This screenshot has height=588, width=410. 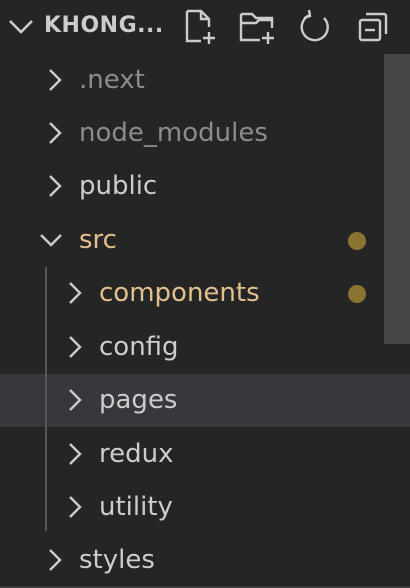 What do you see at coordinates (173, 133) in the screenshot?
I see `tree-item-label: node_modules` at bounding box center [173, 133].